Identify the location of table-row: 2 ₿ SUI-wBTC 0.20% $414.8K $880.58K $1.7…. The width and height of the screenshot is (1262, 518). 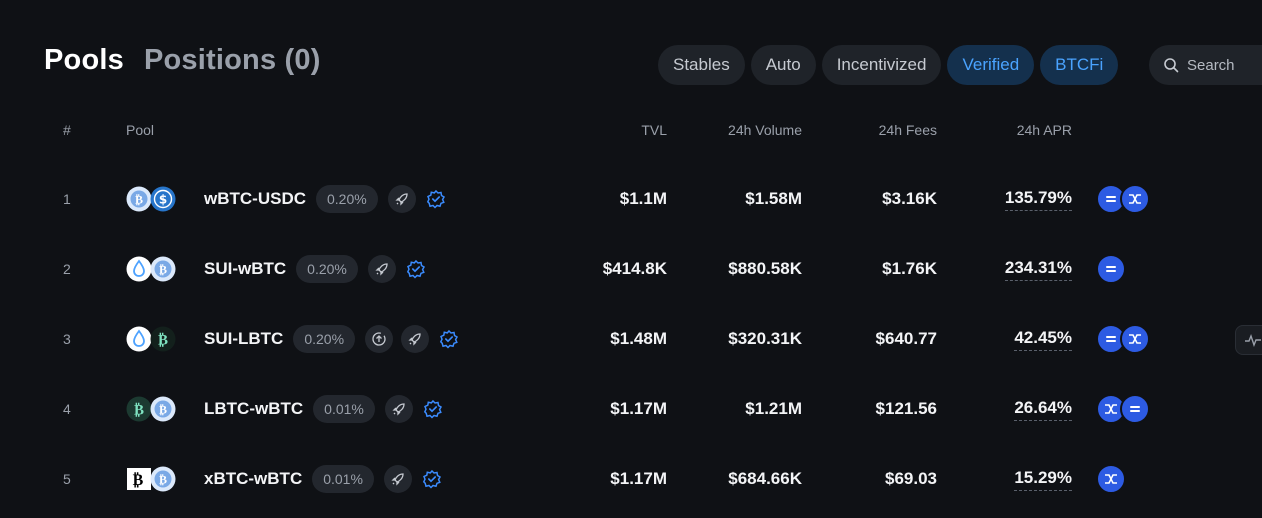
(631, 269).